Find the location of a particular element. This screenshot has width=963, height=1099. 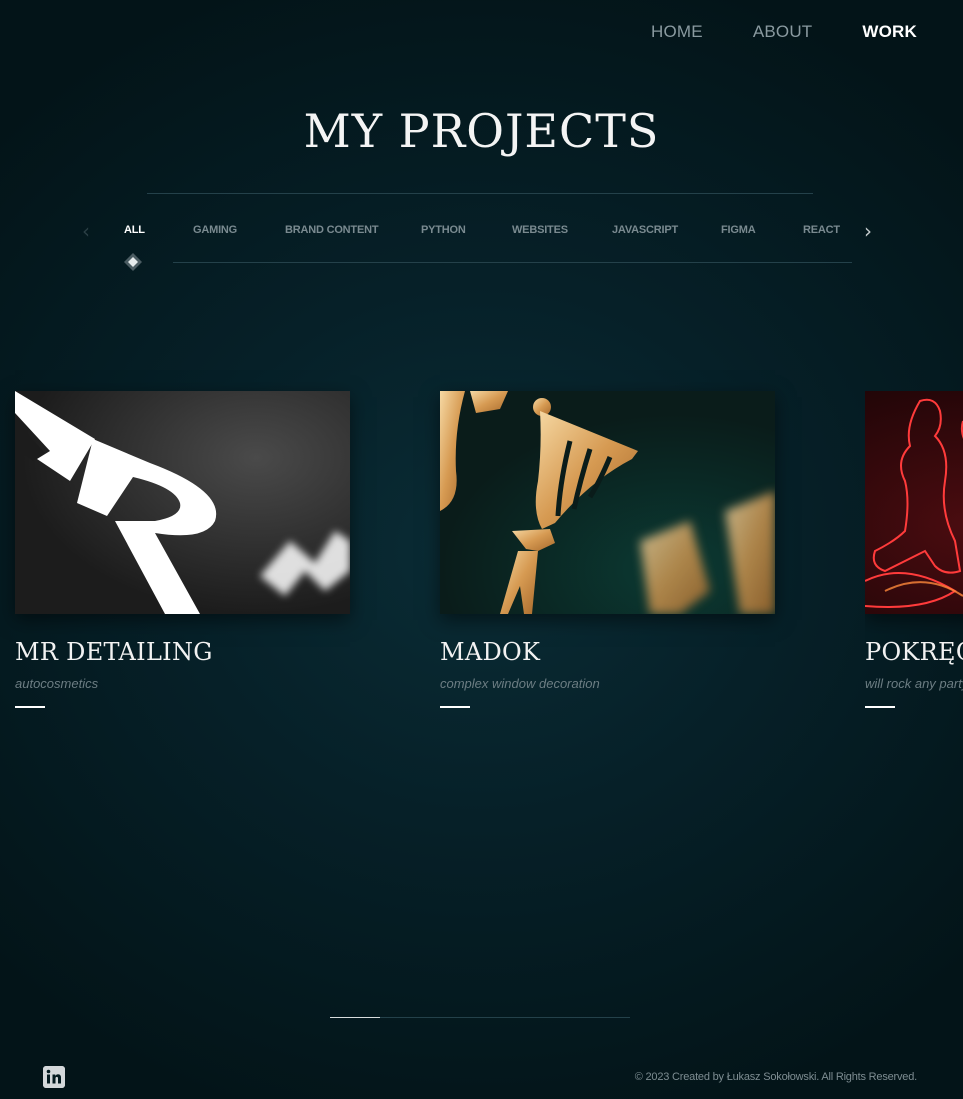

project-title: MR DETAILING is located at coordinates (114, 652).